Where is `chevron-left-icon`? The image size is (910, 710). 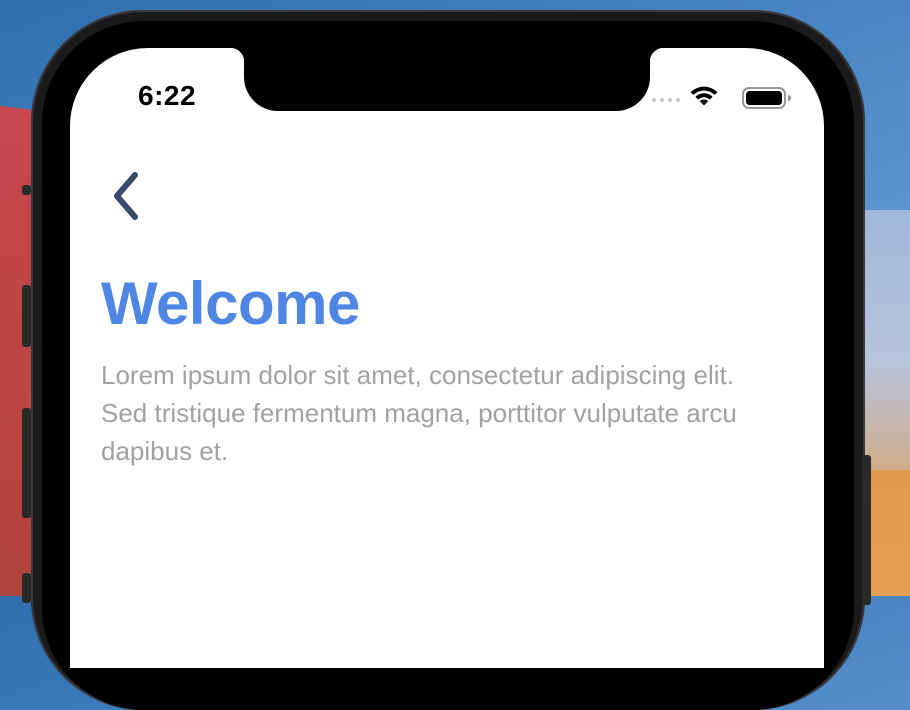 chevron-left-icon is located at coordinates (126, 196).